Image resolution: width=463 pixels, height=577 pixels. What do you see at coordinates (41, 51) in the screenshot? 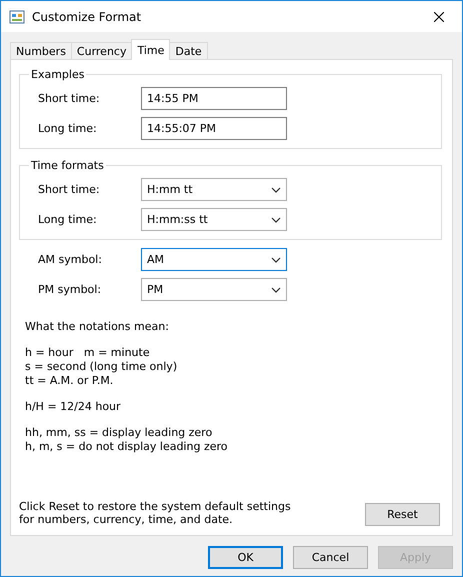
I see `tab: Numbers` at bounding box center [41, 51].